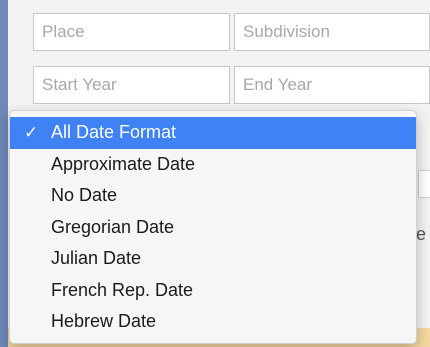 This screenshot has height=347, width=430. I want to click on menu-item-no-date: No Date, so click(213, 196).